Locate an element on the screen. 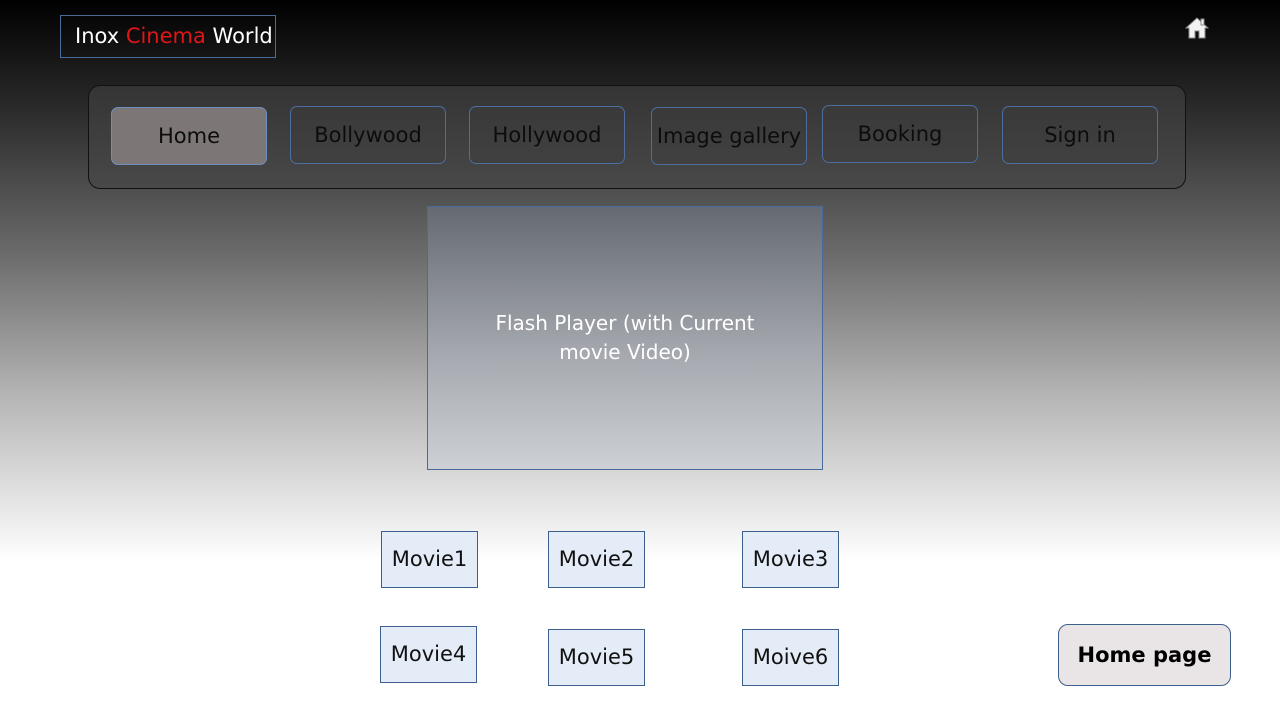 This screenshot has height=720, width=1280. logo-text-inox: Inox is located at coordinates (100, 36).